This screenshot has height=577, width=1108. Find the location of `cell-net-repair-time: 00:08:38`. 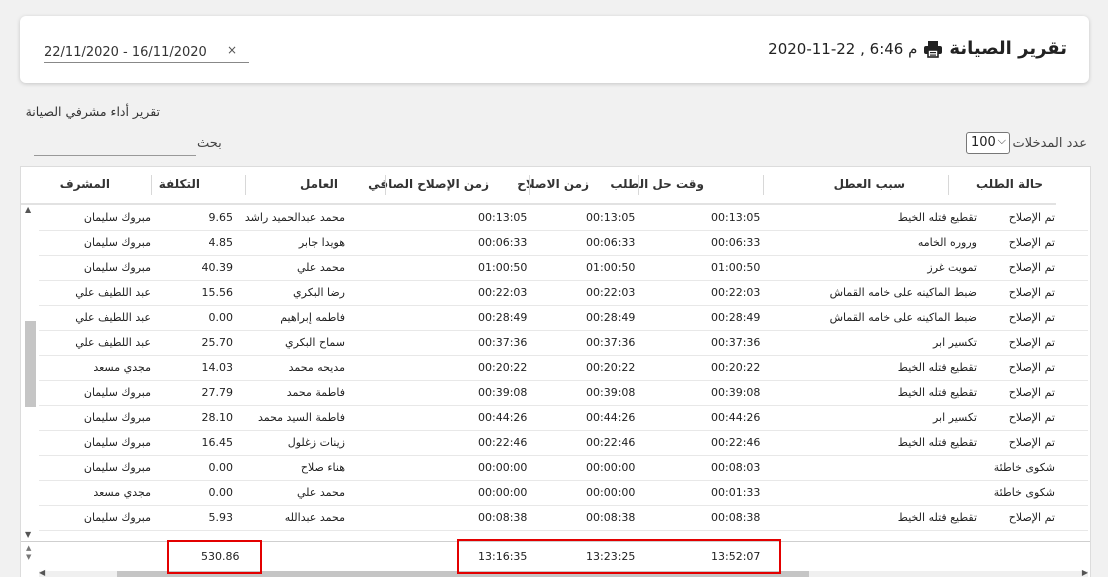

cell-net-repair-time: 00:08:38 is located at coordinates (503, 517).